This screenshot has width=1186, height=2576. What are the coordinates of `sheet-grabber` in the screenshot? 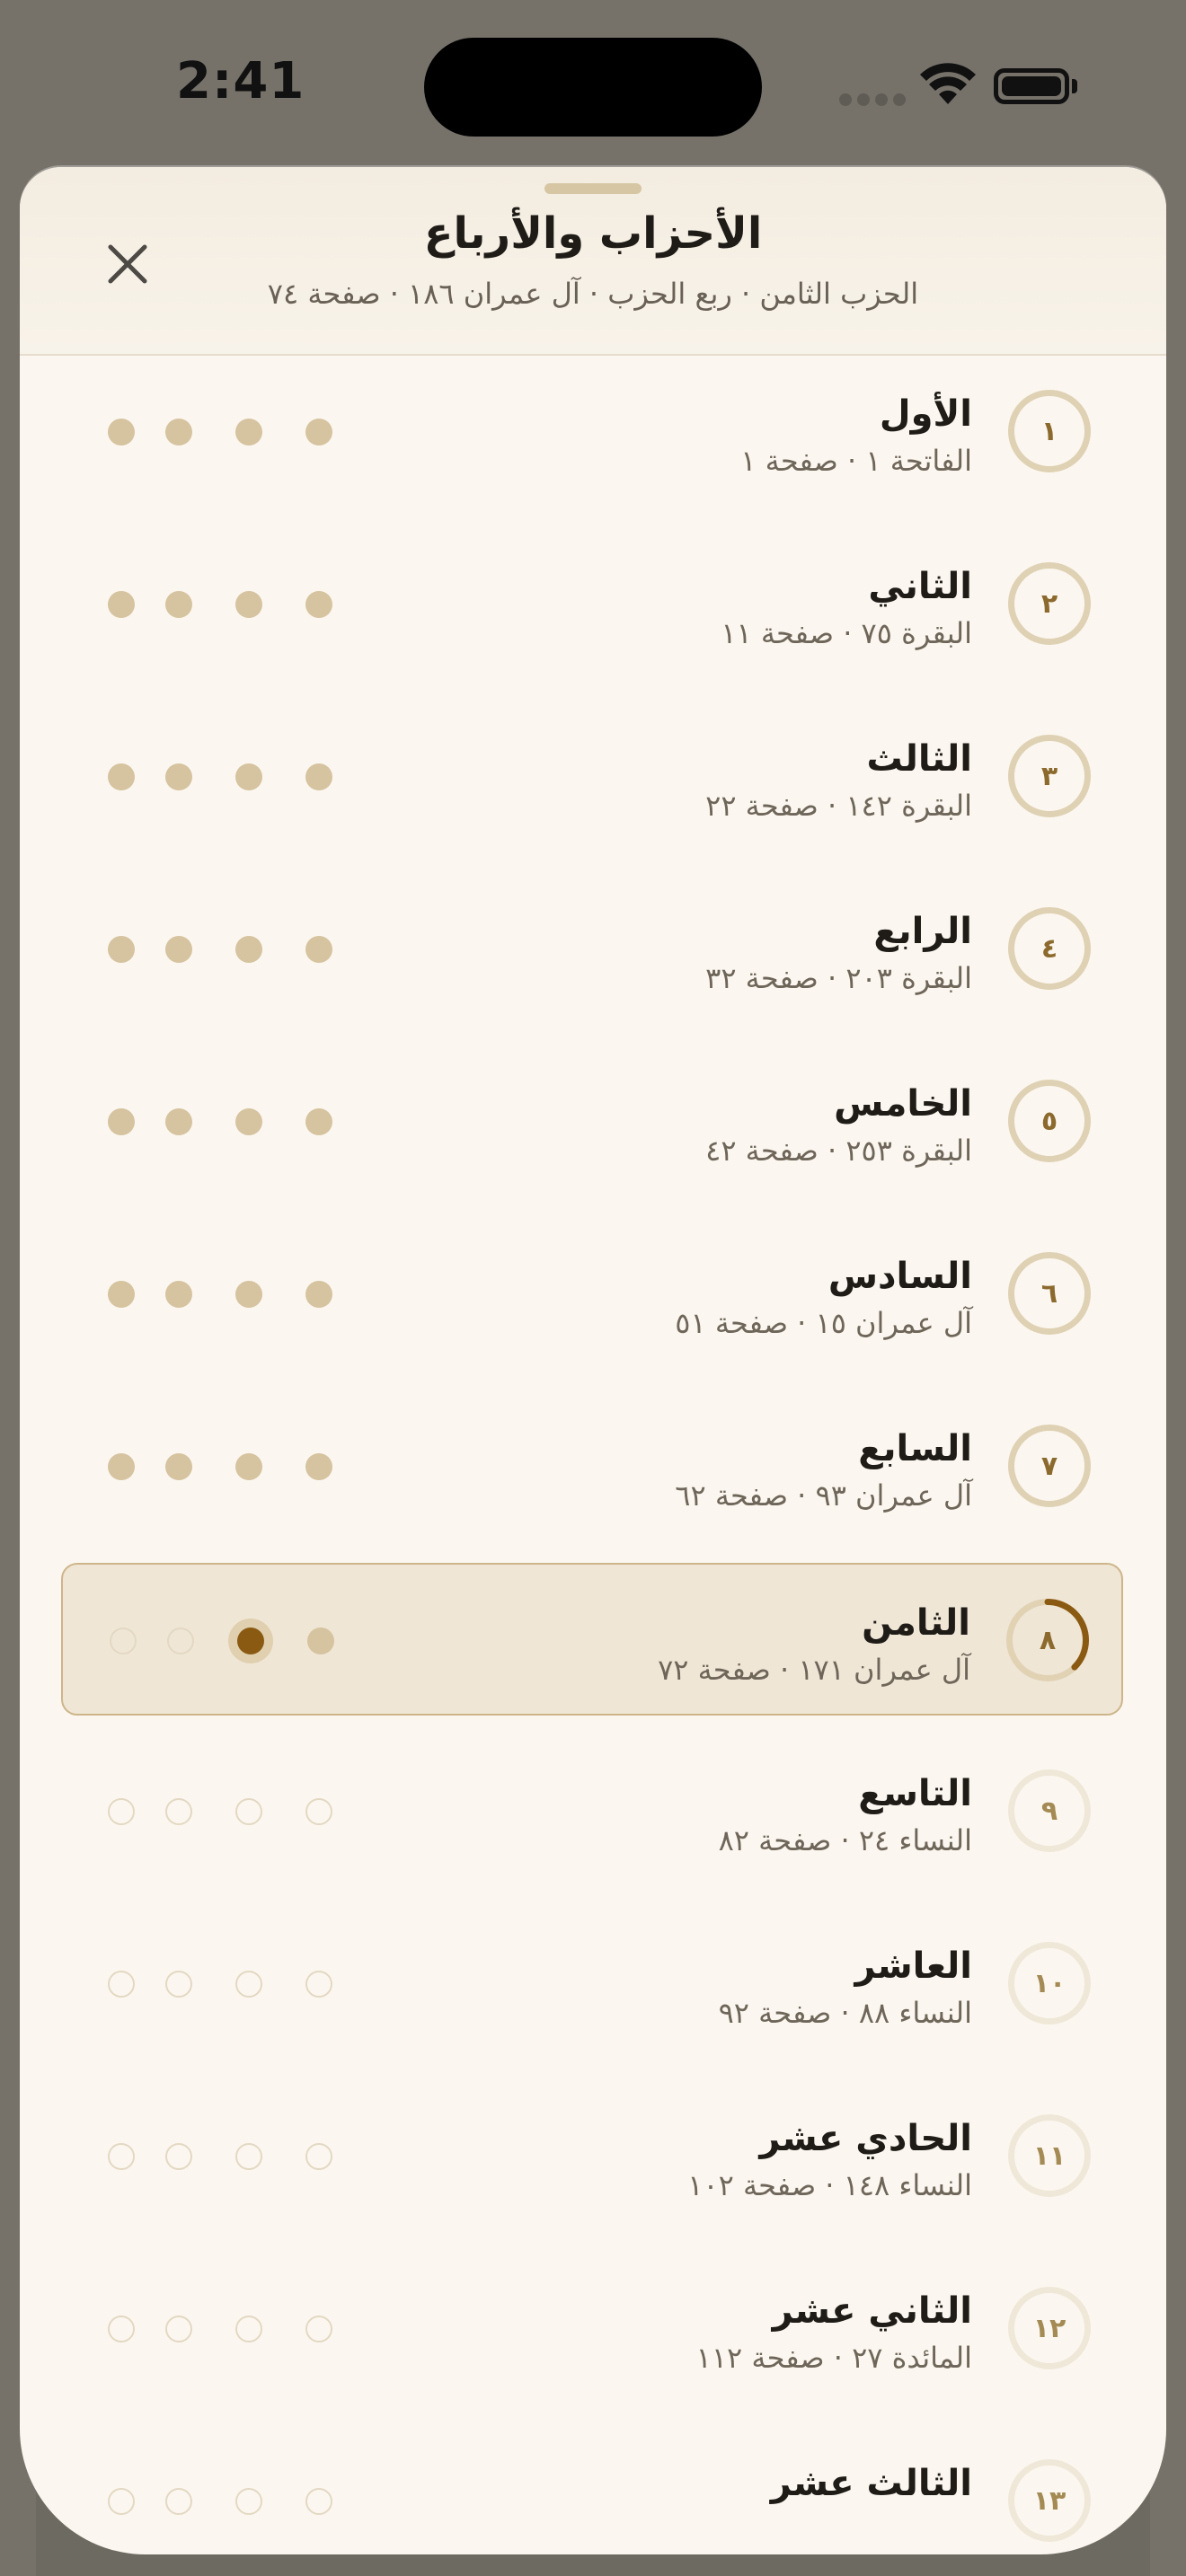 It's located at (593, 188).